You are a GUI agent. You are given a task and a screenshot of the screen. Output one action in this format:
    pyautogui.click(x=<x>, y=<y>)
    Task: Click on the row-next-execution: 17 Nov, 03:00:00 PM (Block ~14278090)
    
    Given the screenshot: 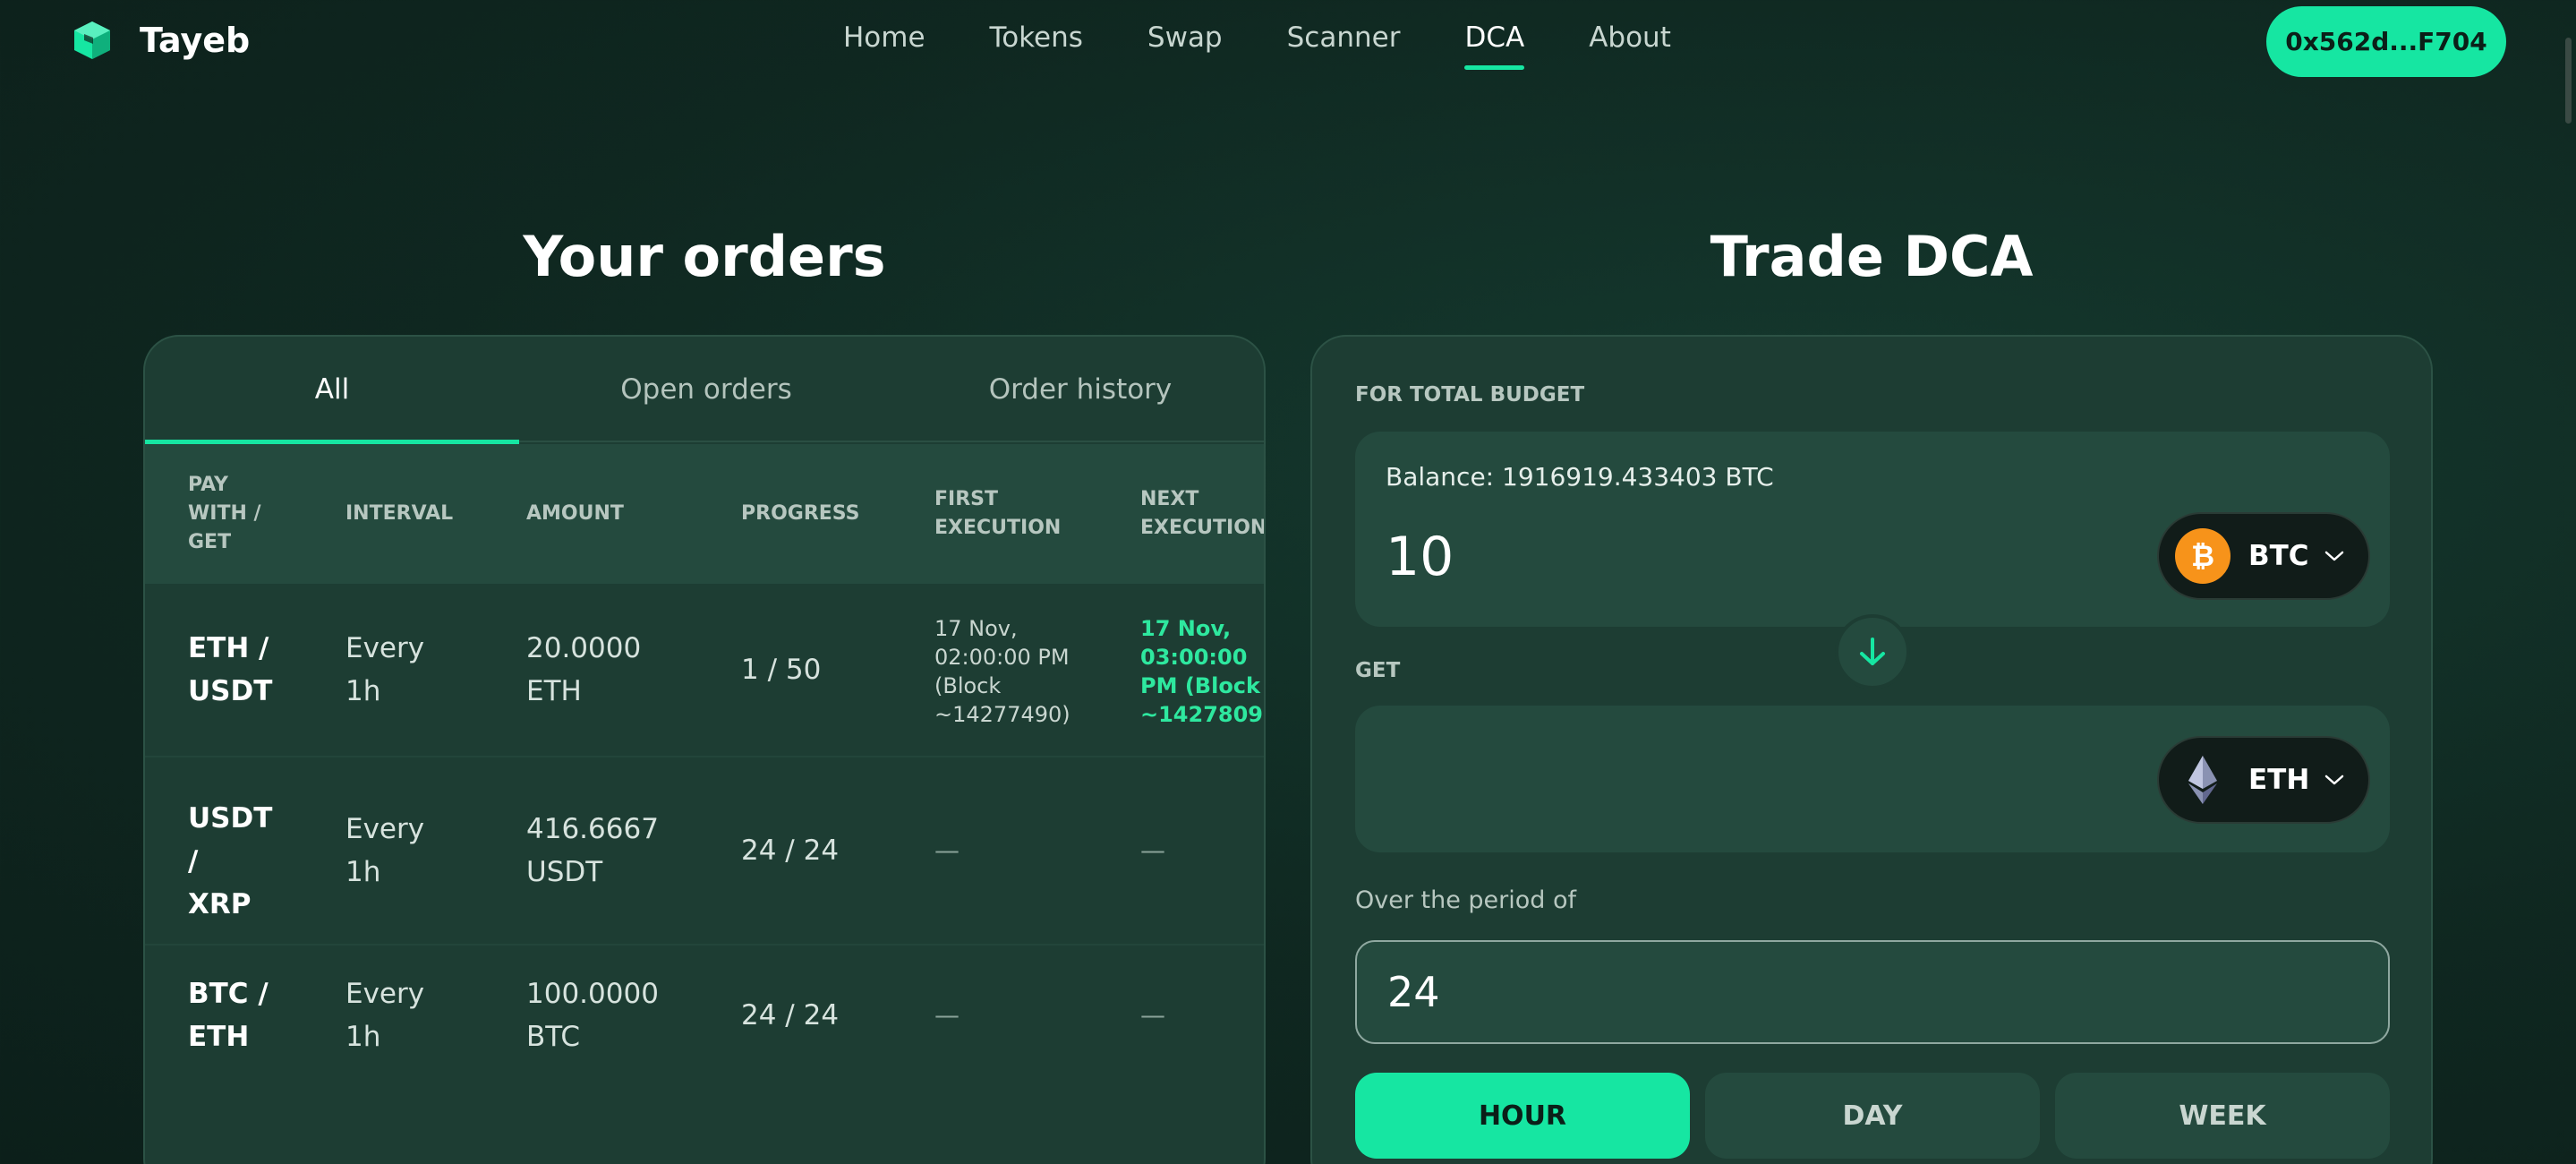 What is the action you would take?
    pyautogui.click(x=1202, y=671)
    